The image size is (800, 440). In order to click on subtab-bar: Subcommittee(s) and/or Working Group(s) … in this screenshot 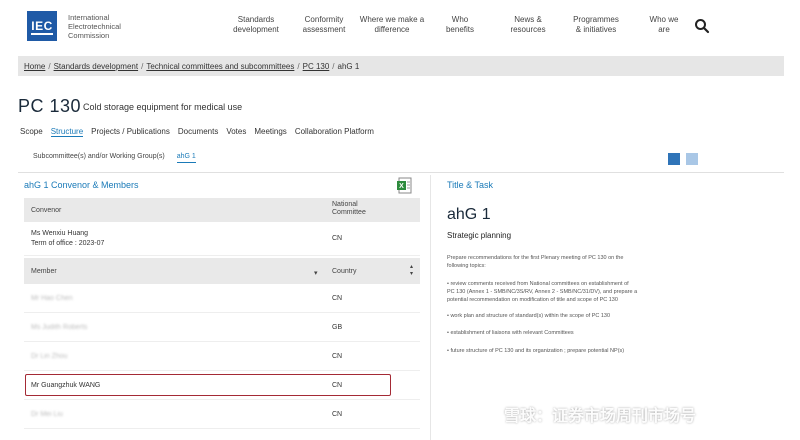, I will do `click(120, 158)`.